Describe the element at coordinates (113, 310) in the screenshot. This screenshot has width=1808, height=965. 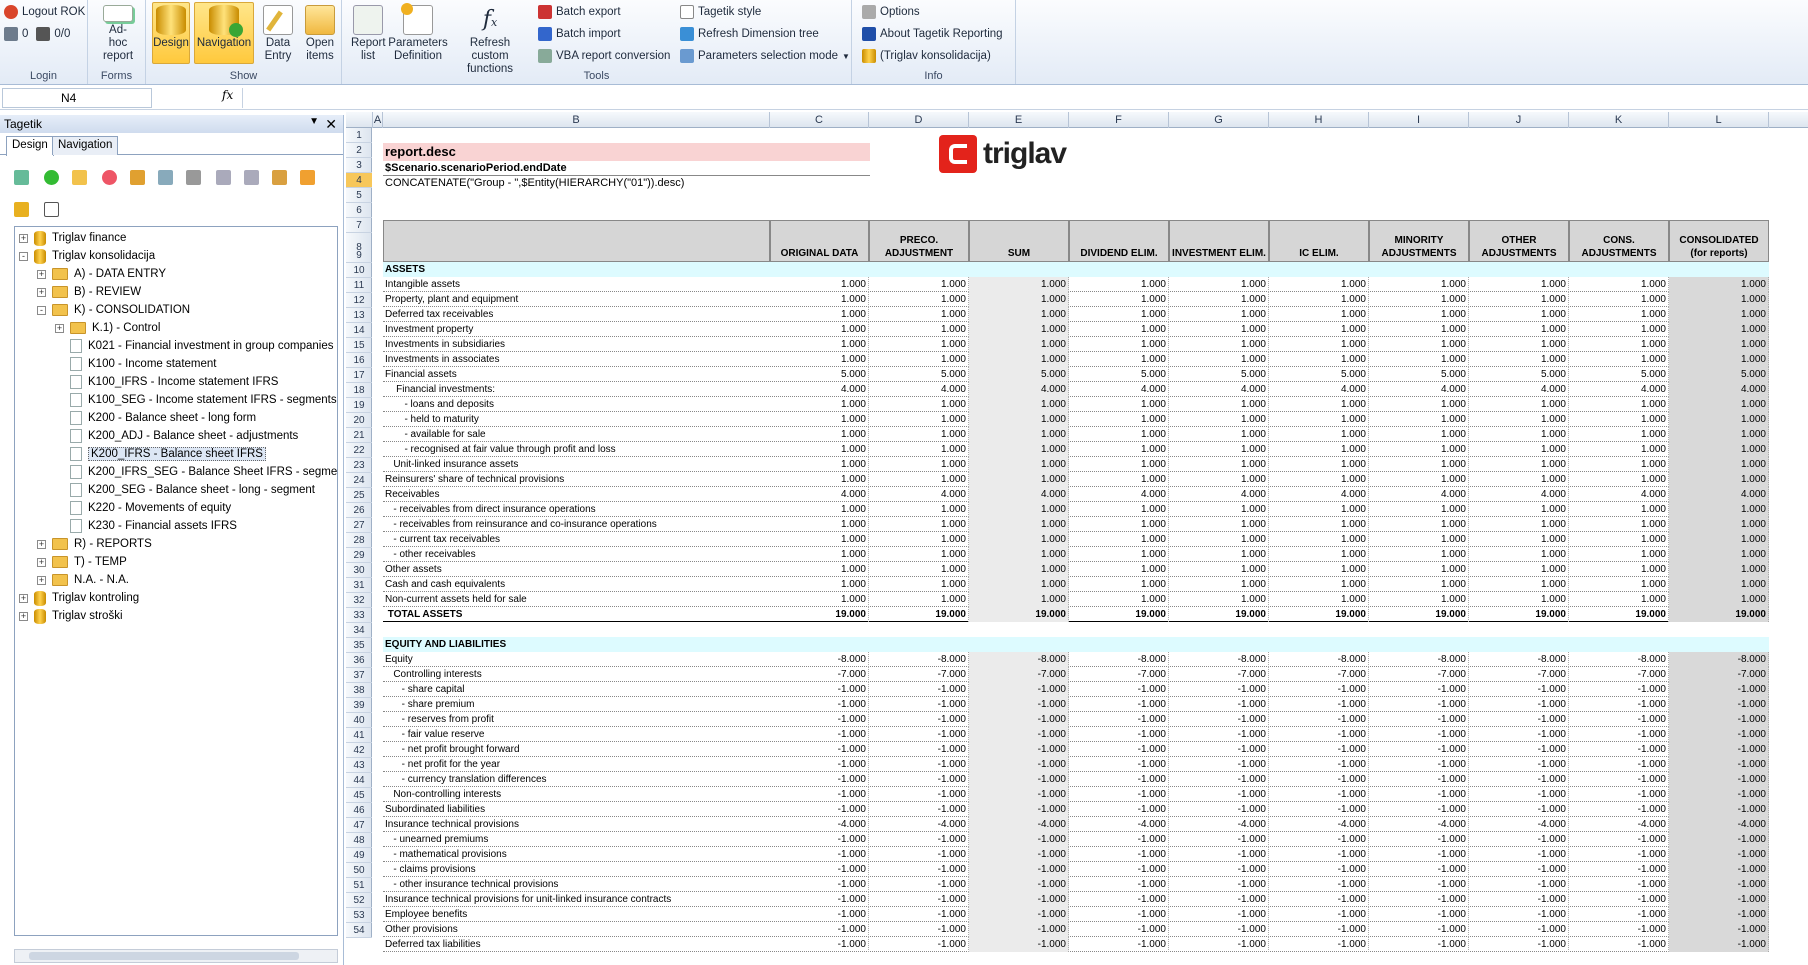
I see `tree-node: - K) - CONSOLIDATION` at that location.